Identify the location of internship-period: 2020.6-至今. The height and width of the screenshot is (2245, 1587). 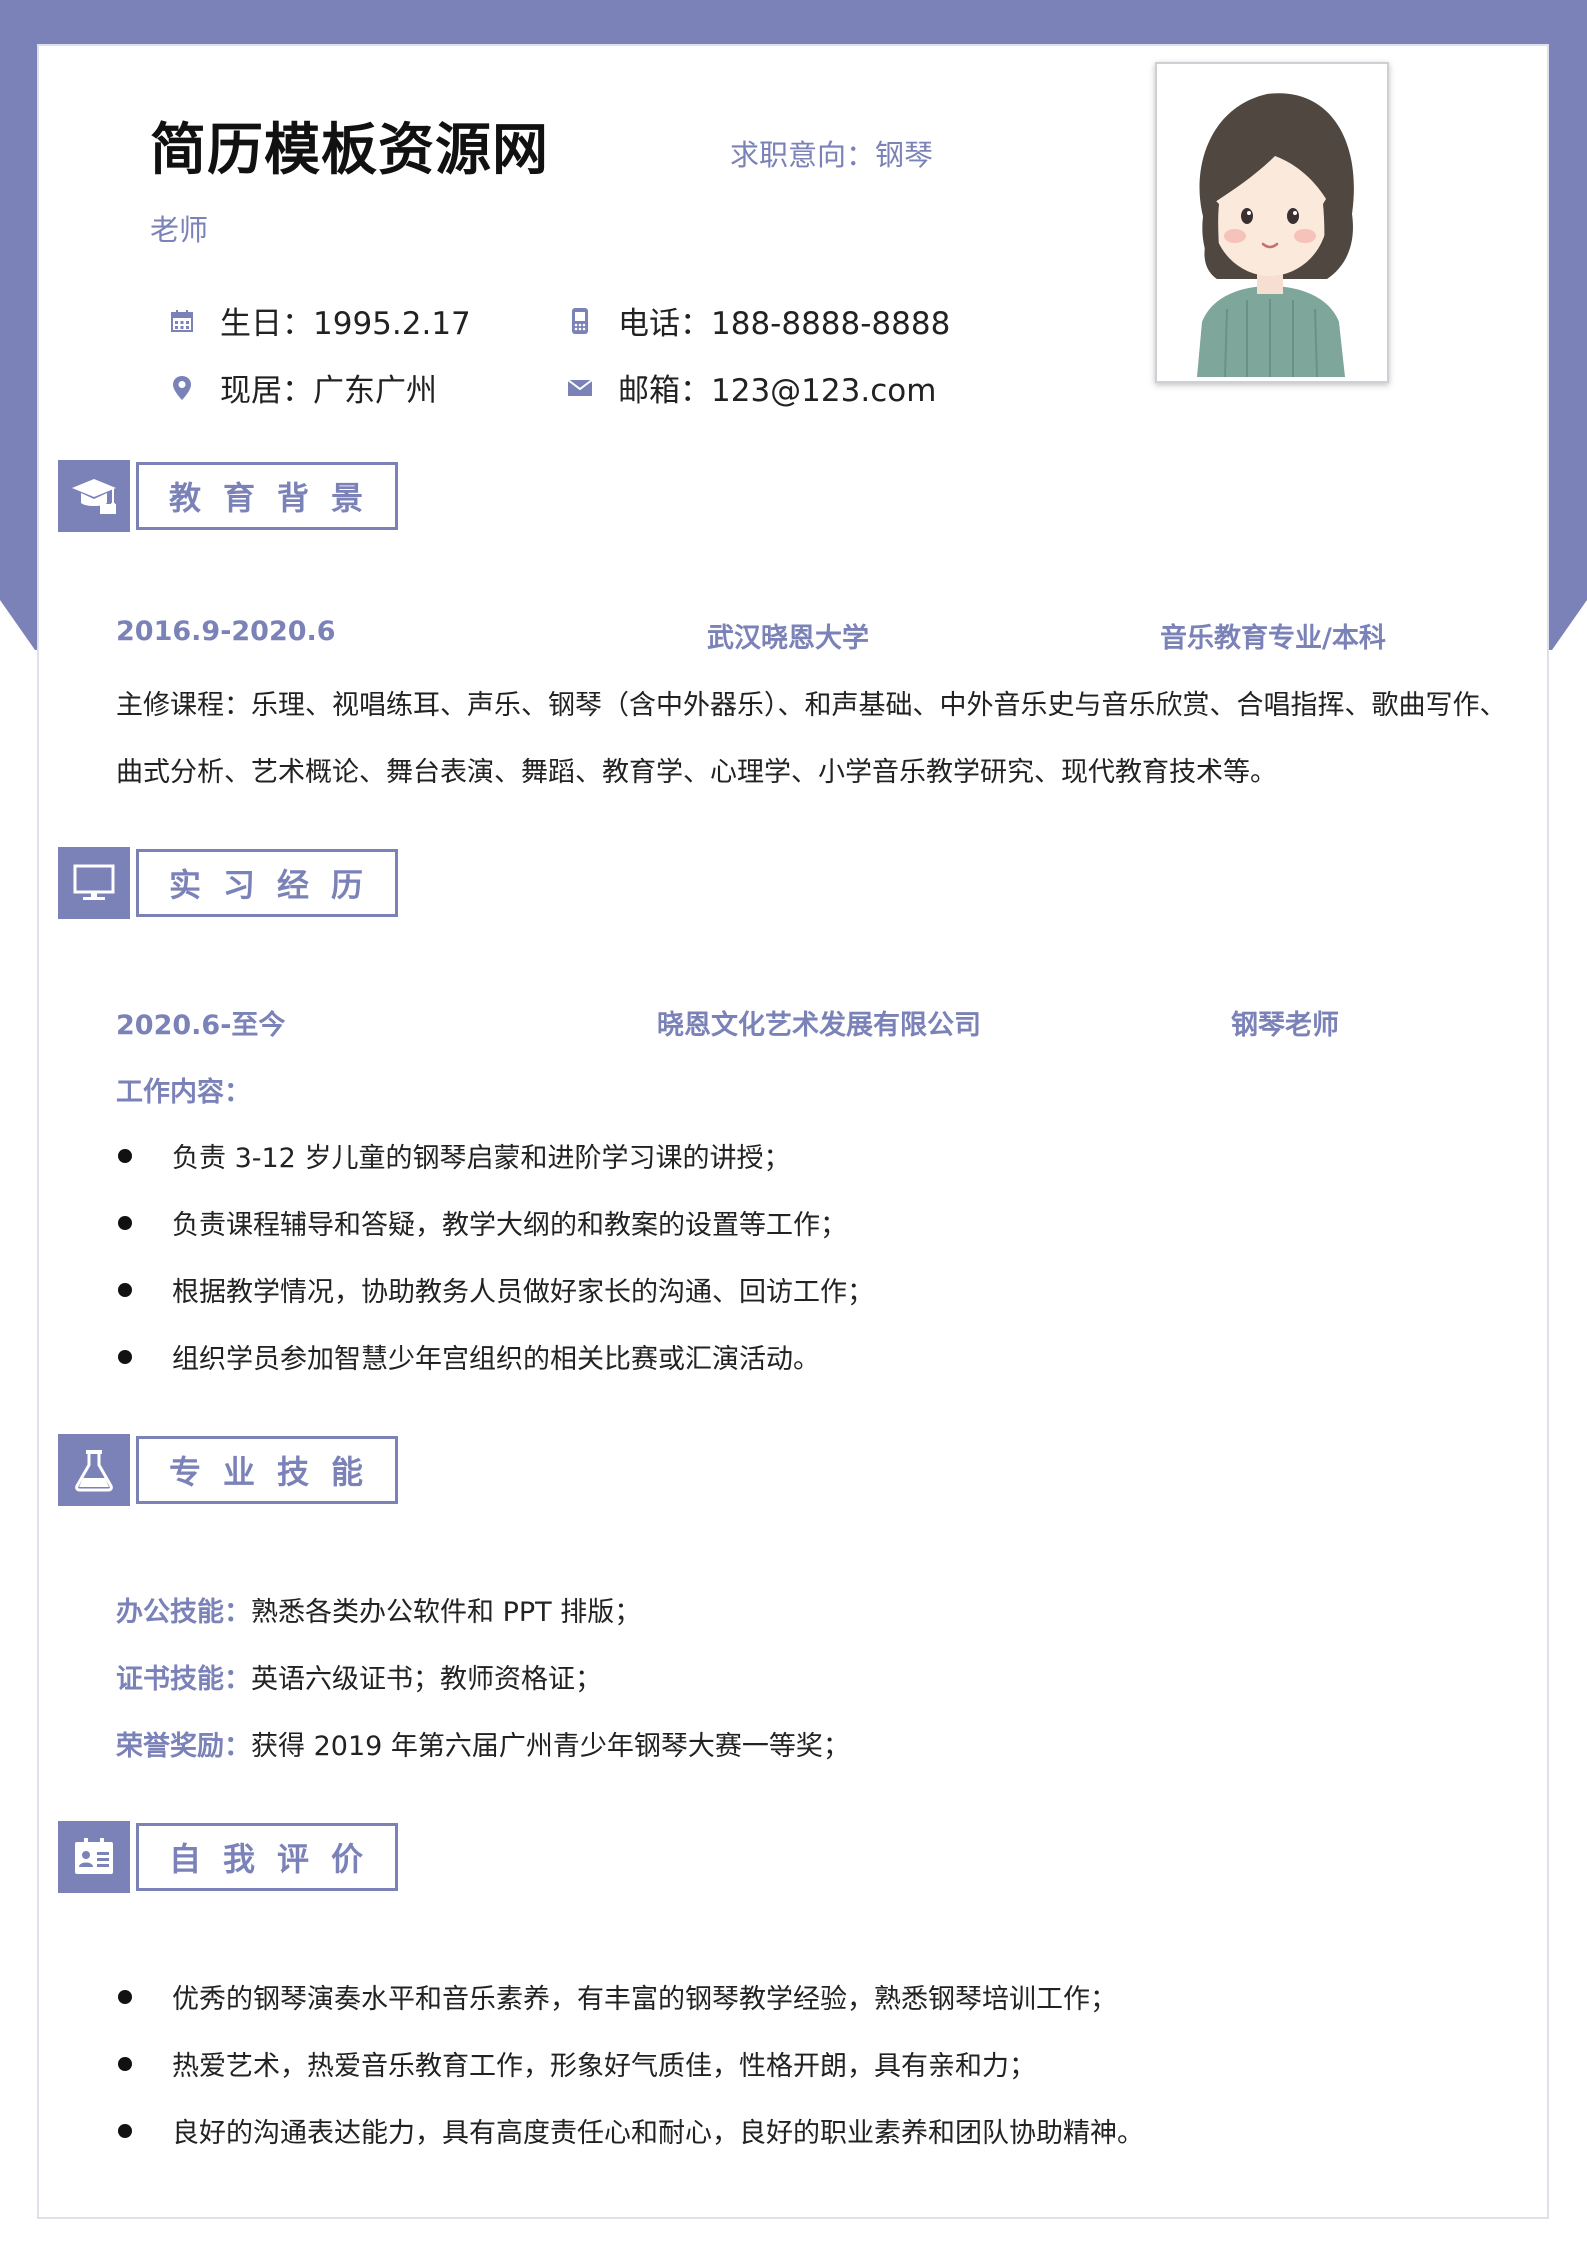
(201, 1025).